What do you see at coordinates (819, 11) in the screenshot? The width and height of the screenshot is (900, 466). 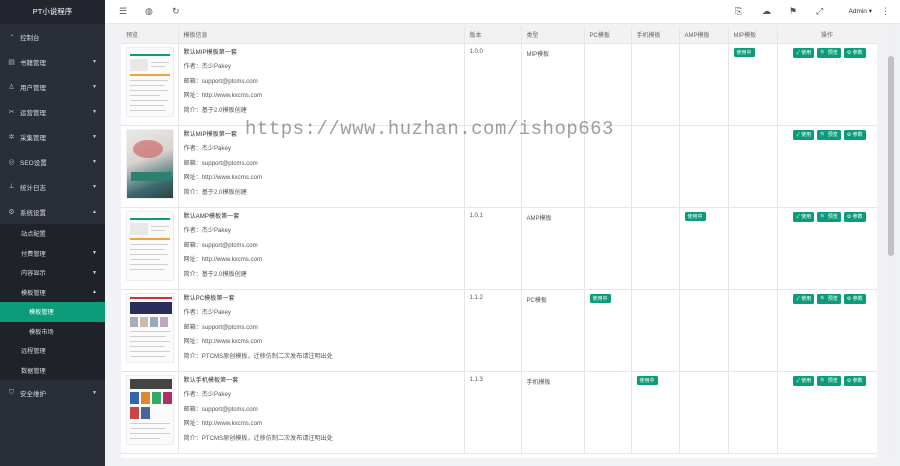 I see `fullscreen-icon: ⤢` at bounding box center [819, 11].